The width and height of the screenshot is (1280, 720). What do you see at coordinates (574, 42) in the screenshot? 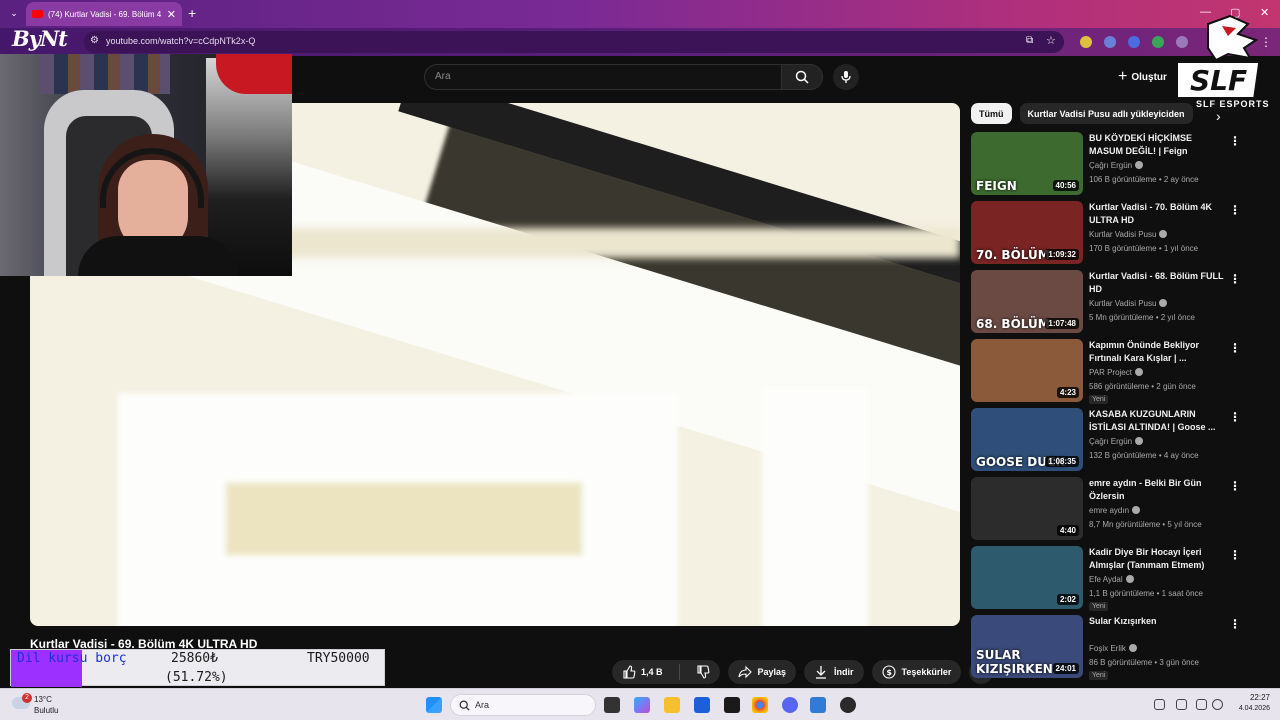
I see `omnibox: ⚙ youtube.com/watch?v=cCdpNTk2x-Q ⧉ ☆` at bounding box center [574, 42].